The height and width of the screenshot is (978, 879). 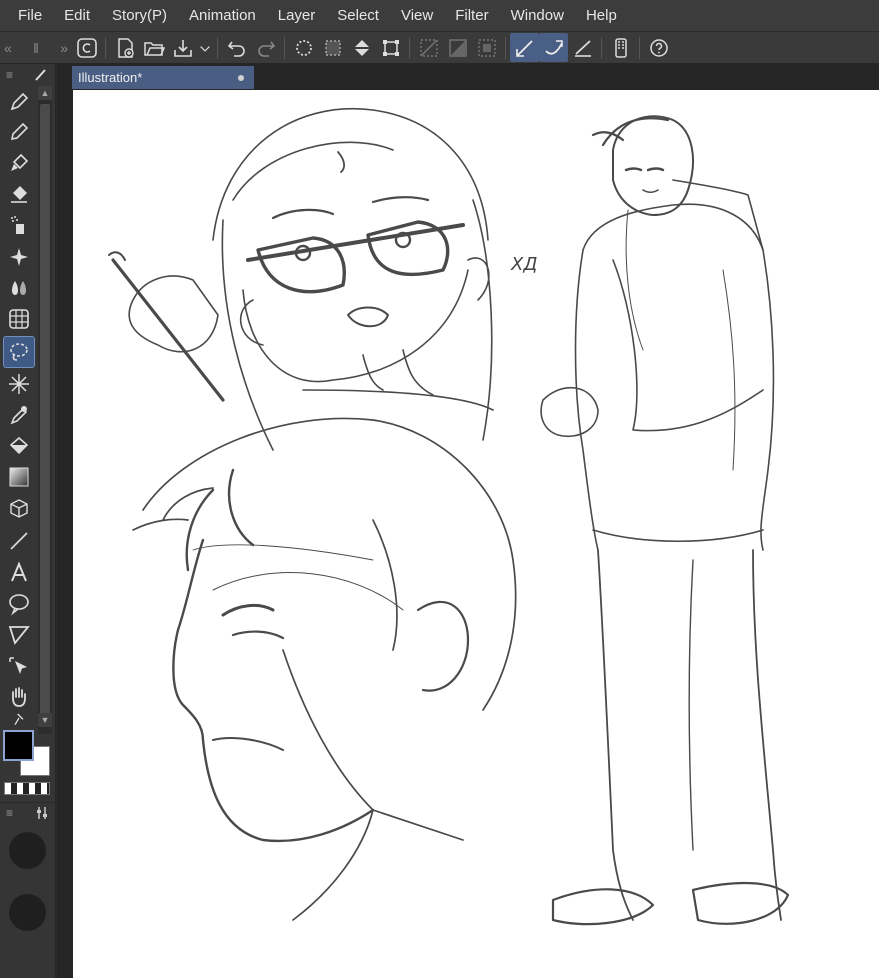 I want to click on command-bar-grip: « ‖ », so click(x=36, y=48).